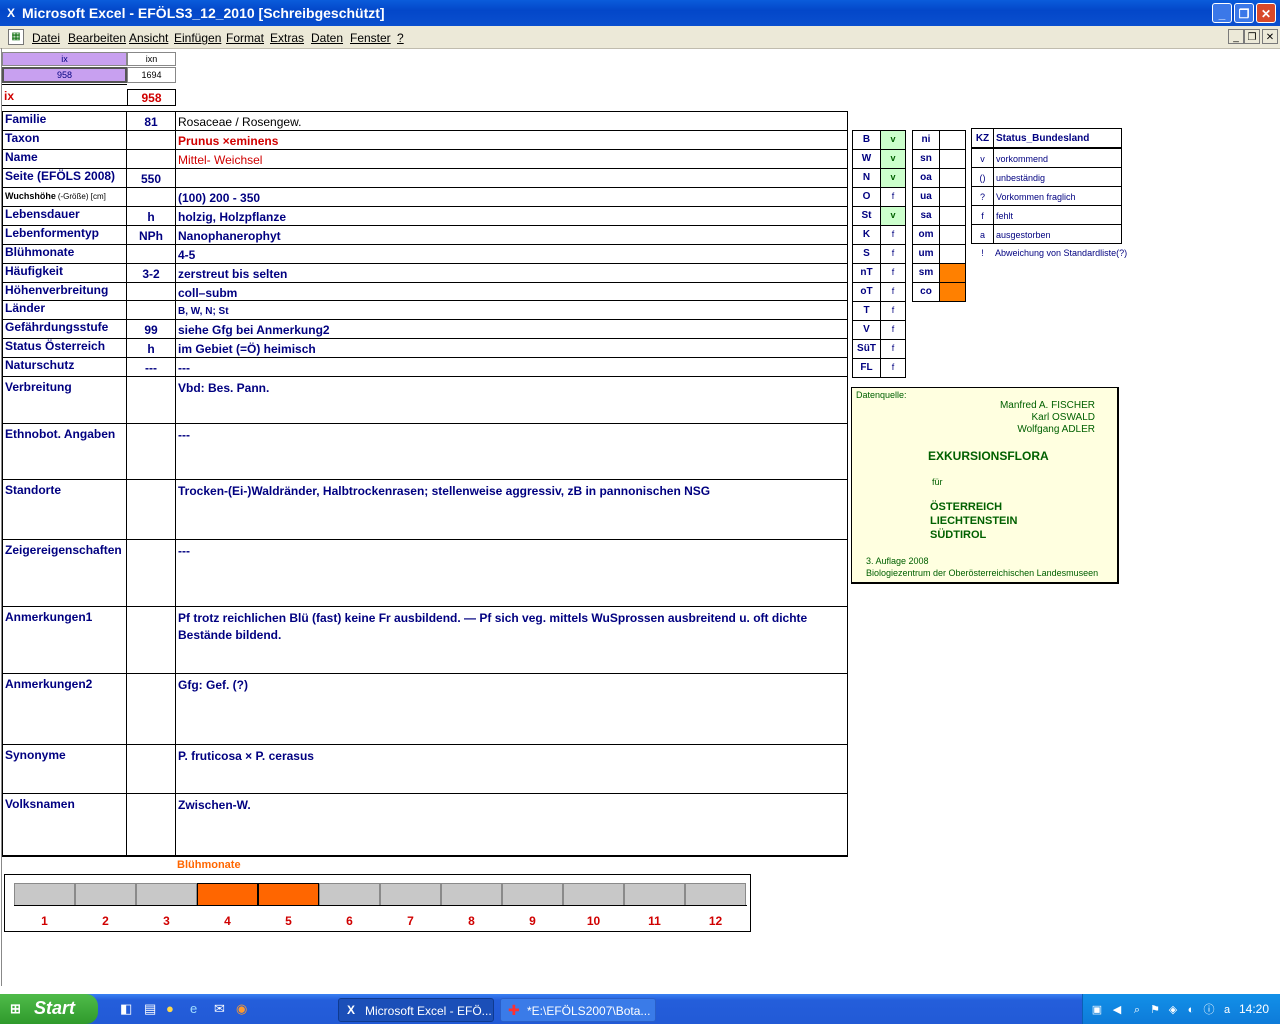  I want to click on menu-fenster: Fenster, so click(370, 38).